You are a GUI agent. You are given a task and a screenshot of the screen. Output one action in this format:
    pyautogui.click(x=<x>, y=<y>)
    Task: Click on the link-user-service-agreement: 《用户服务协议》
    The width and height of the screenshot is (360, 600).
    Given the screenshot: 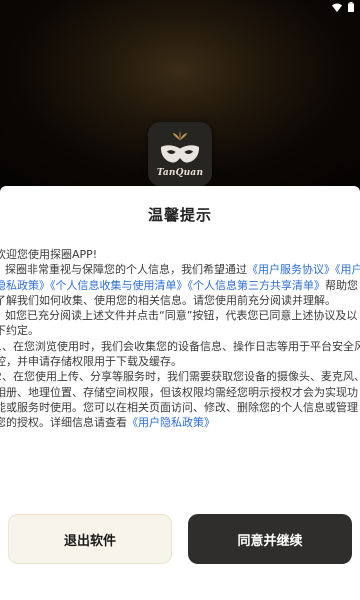 What is the action you would take?
    pyautogui.click(x=291, y=269)
    